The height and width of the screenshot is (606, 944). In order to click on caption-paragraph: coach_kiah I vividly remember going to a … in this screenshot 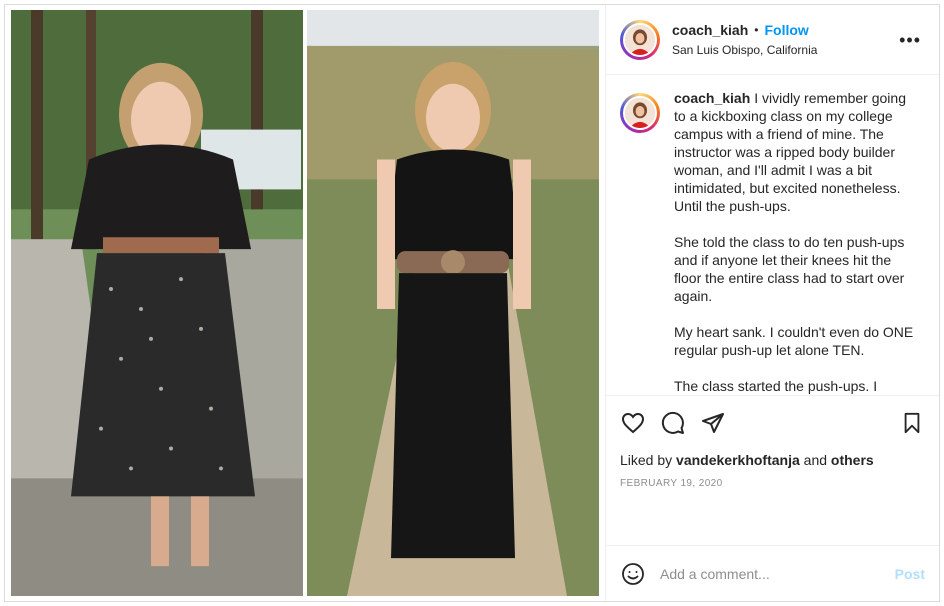, I will do `click(794, 152)`.